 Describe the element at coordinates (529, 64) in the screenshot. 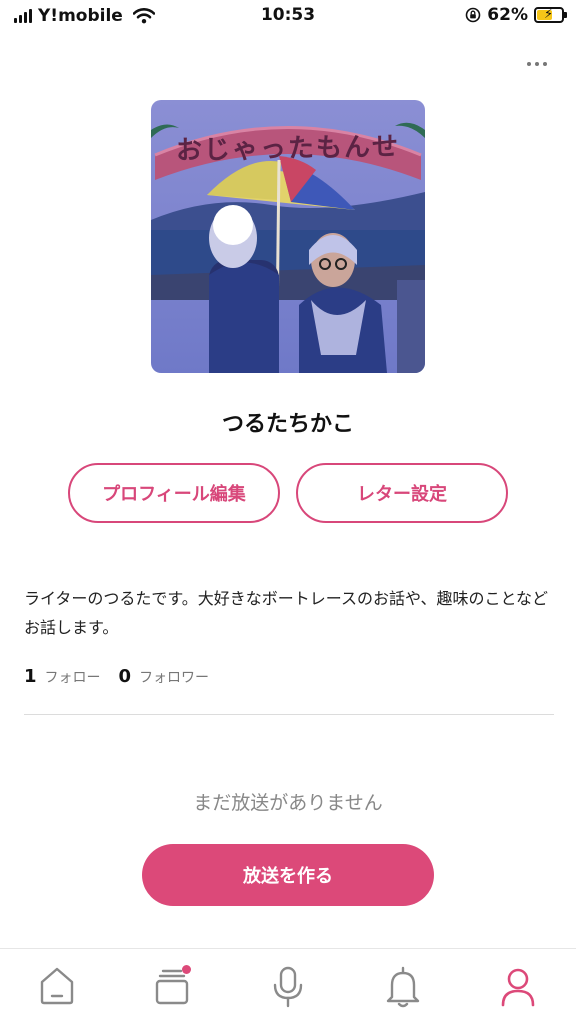

I see `more-horizontal-icon` at that location.